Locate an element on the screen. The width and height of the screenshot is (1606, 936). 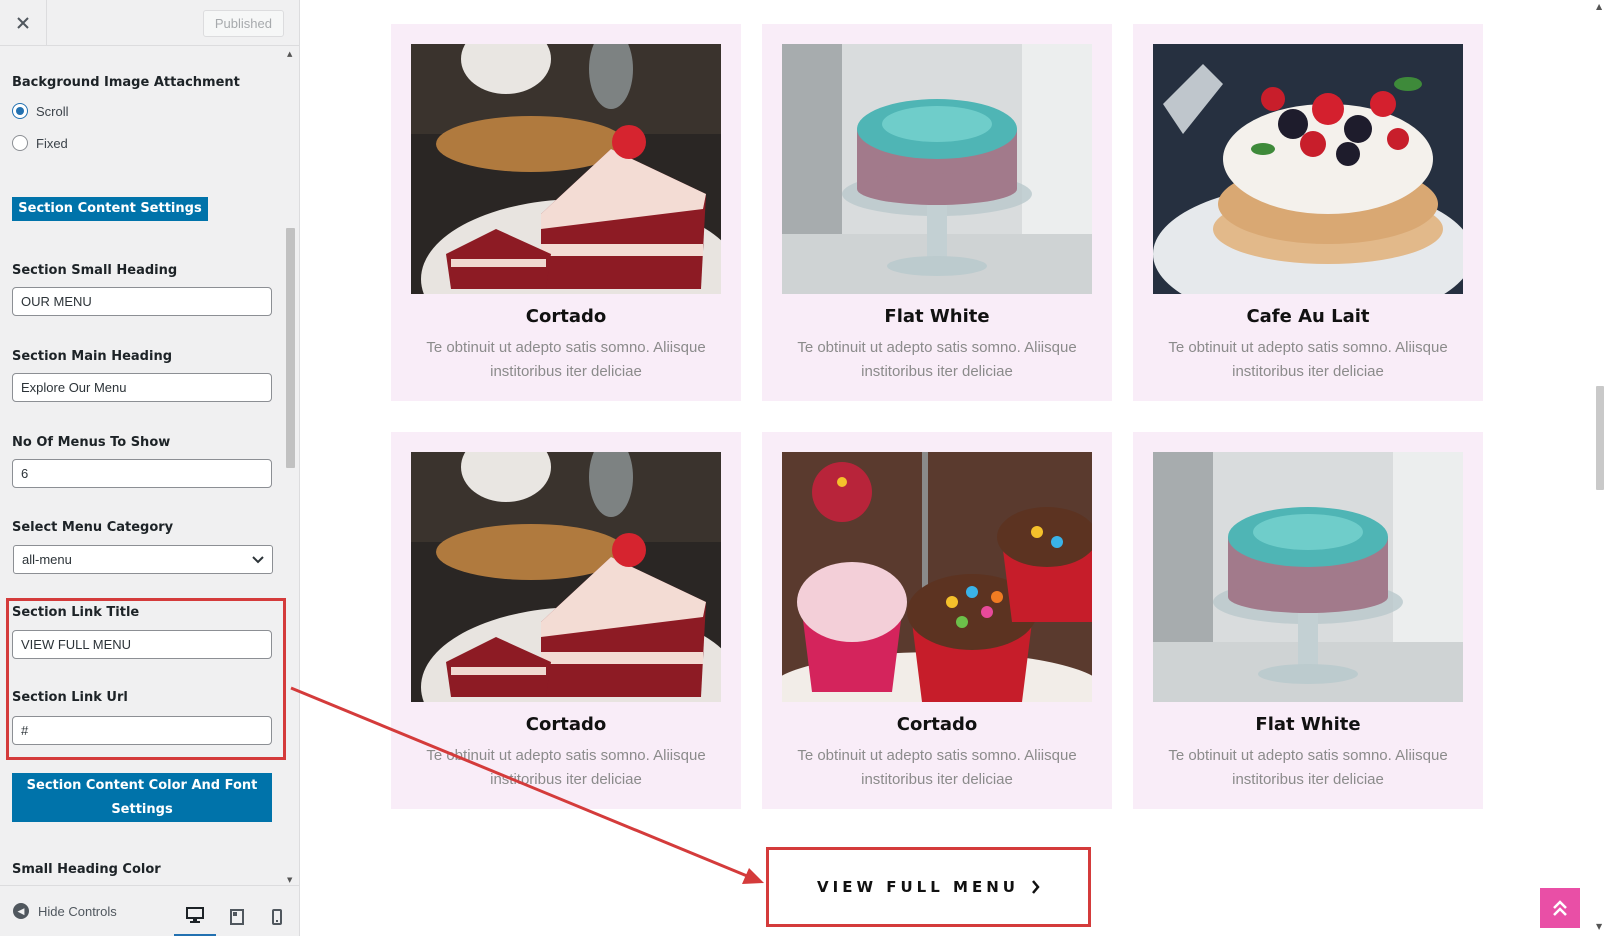
hide-controls-button: ◀ Hide Controls is located at coordinates (65, 911).